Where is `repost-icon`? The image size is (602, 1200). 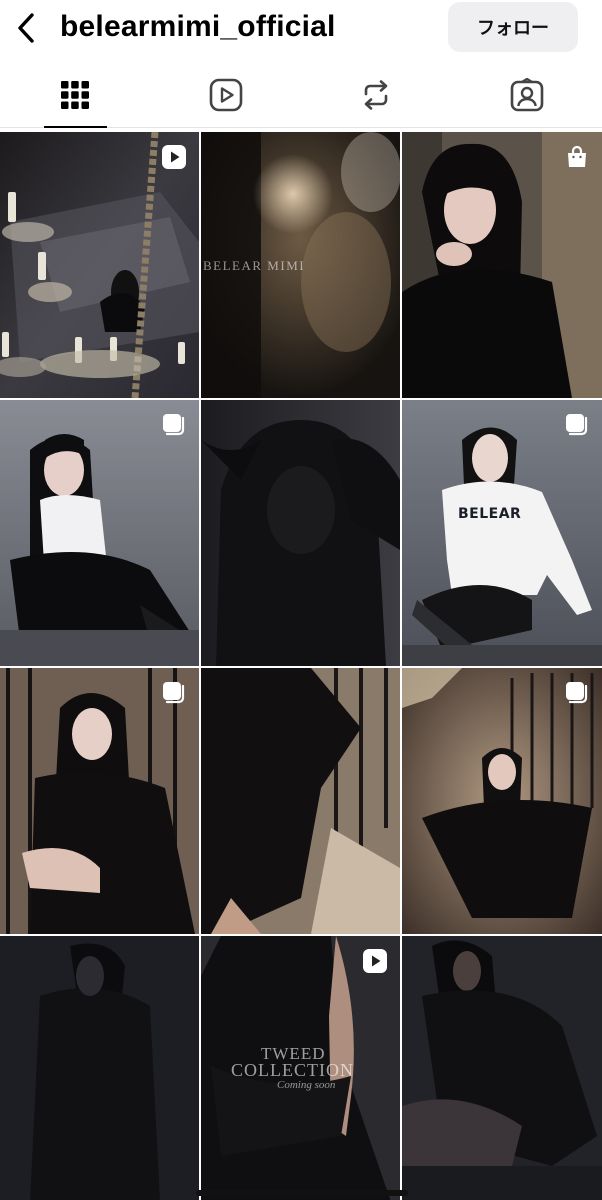
repost-icon is located at coordinates (376, 94).